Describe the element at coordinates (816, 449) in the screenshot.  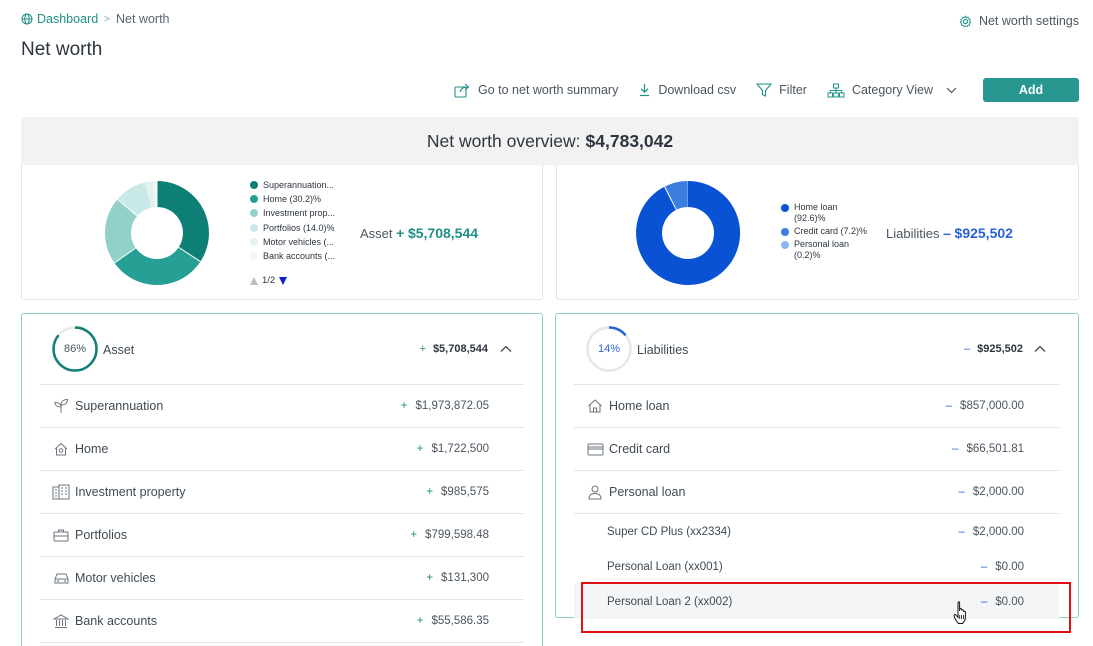
I see `liability-row-credit-card: Credit card – $66,501.81` at that location.